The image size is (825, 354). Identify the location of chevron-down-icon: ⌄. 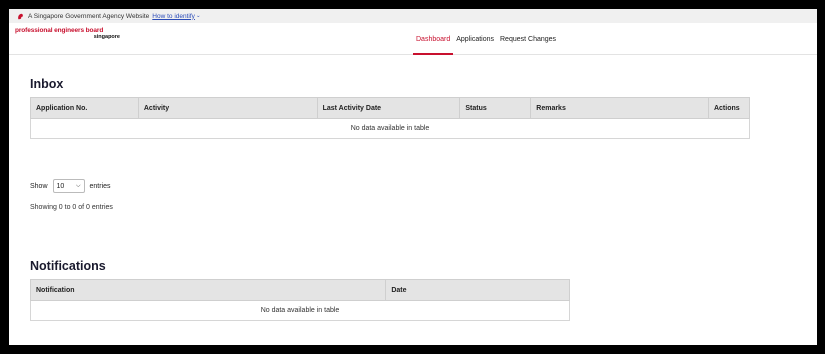
(198, 16).